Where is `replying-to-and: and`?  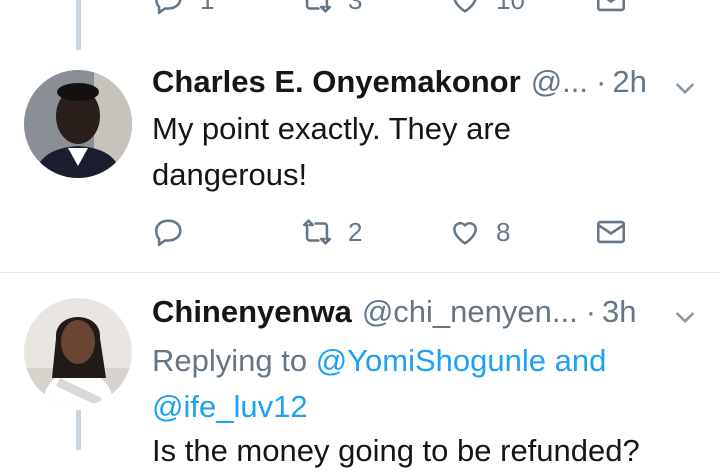 replying-to-and: and is located at coordinates (580, 360).